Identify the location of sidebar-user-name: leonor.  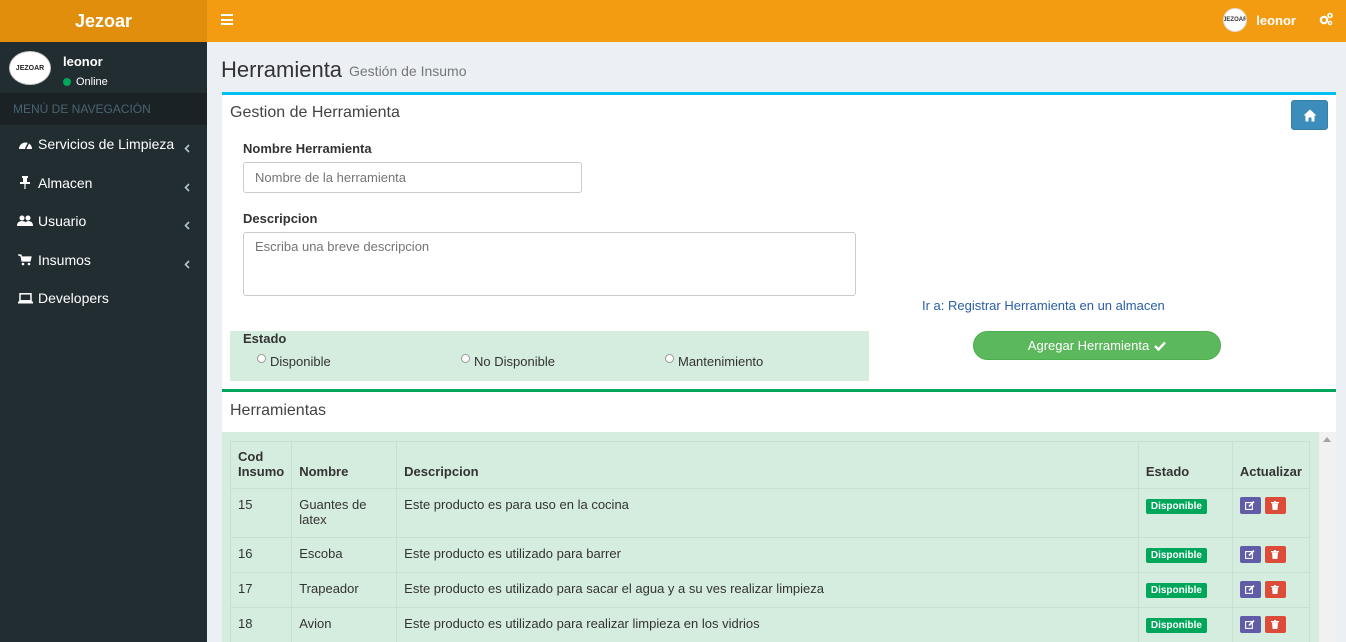
(83, 61).